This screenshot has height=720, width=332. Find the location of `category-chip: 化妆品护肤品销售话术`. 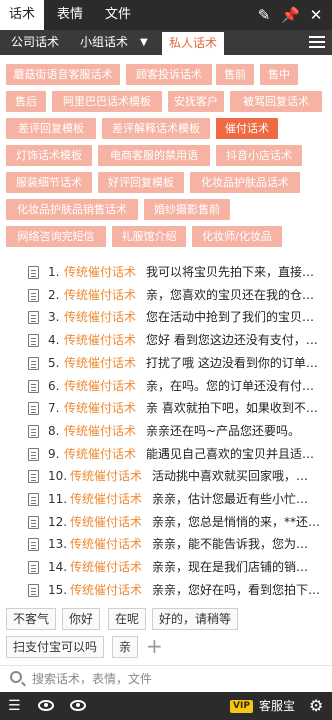

category-chip: 化妆品护肤品销售话术 is located at coordinates (72, 209).